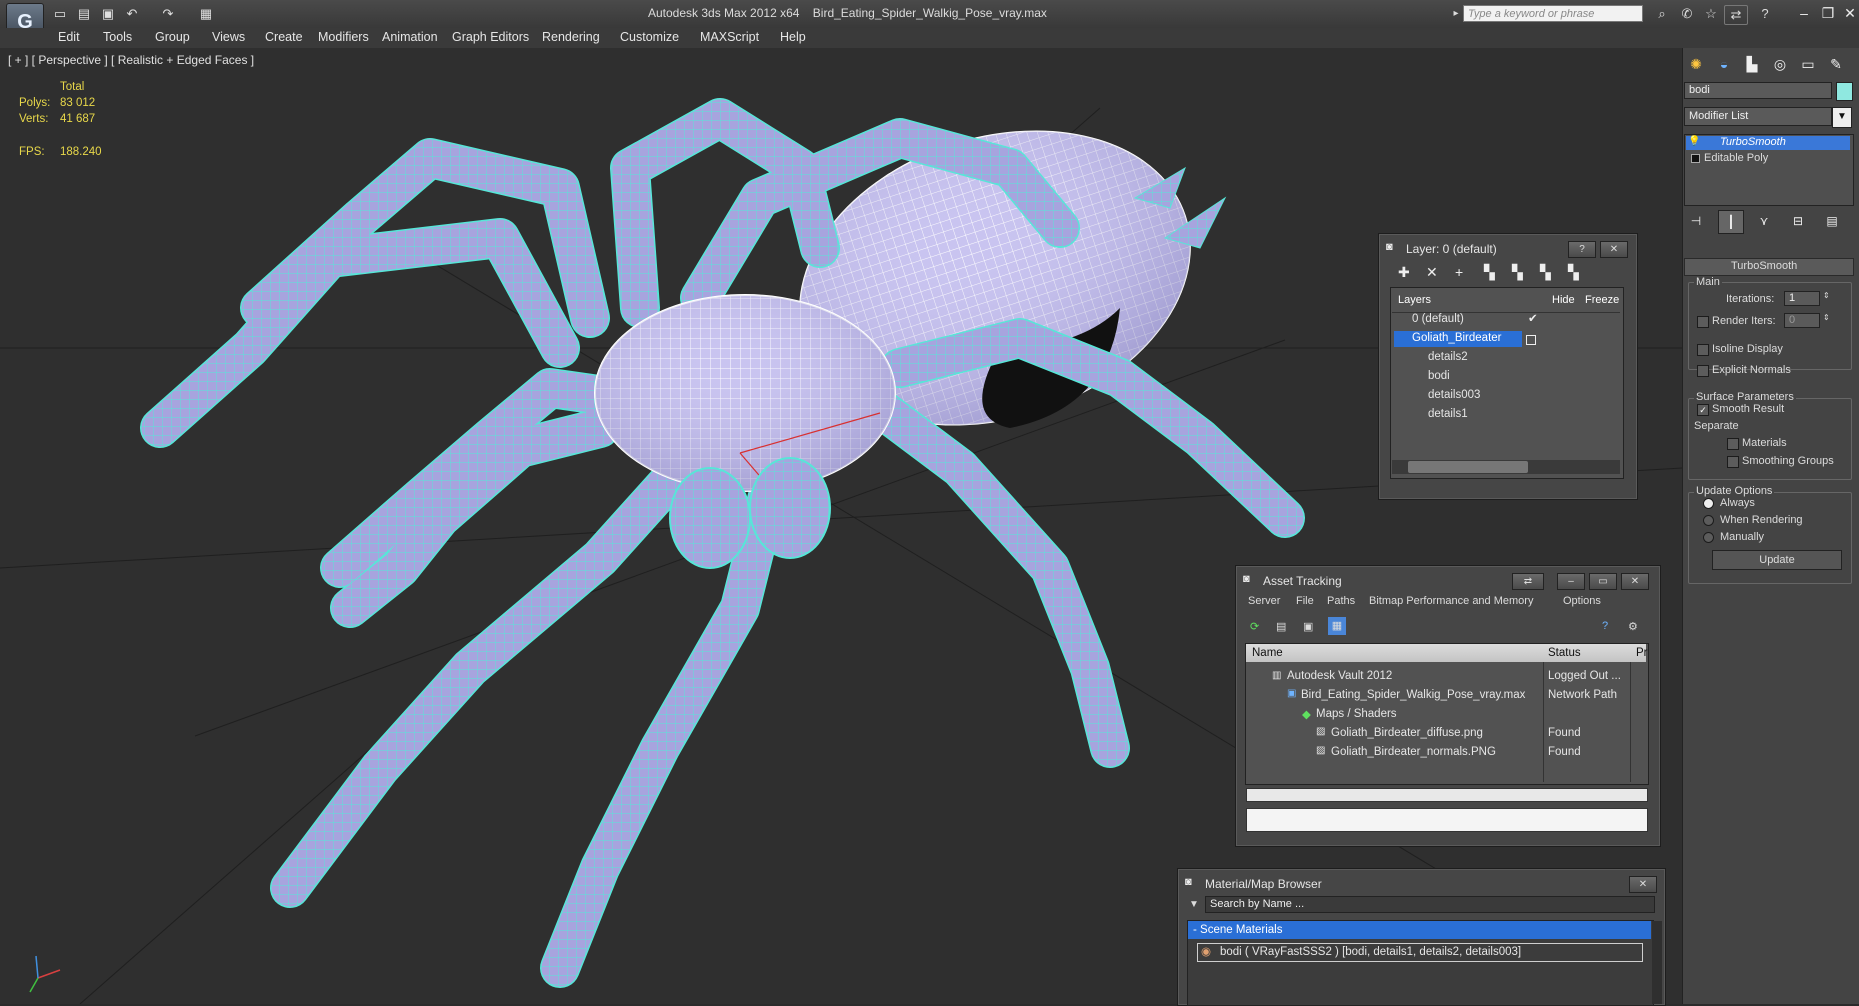  What do you see at coordinates (1736, 158) in the screenshot?
I see `stack-item-editable-poly: Editable Poly` at bounding box center [1736, 158].